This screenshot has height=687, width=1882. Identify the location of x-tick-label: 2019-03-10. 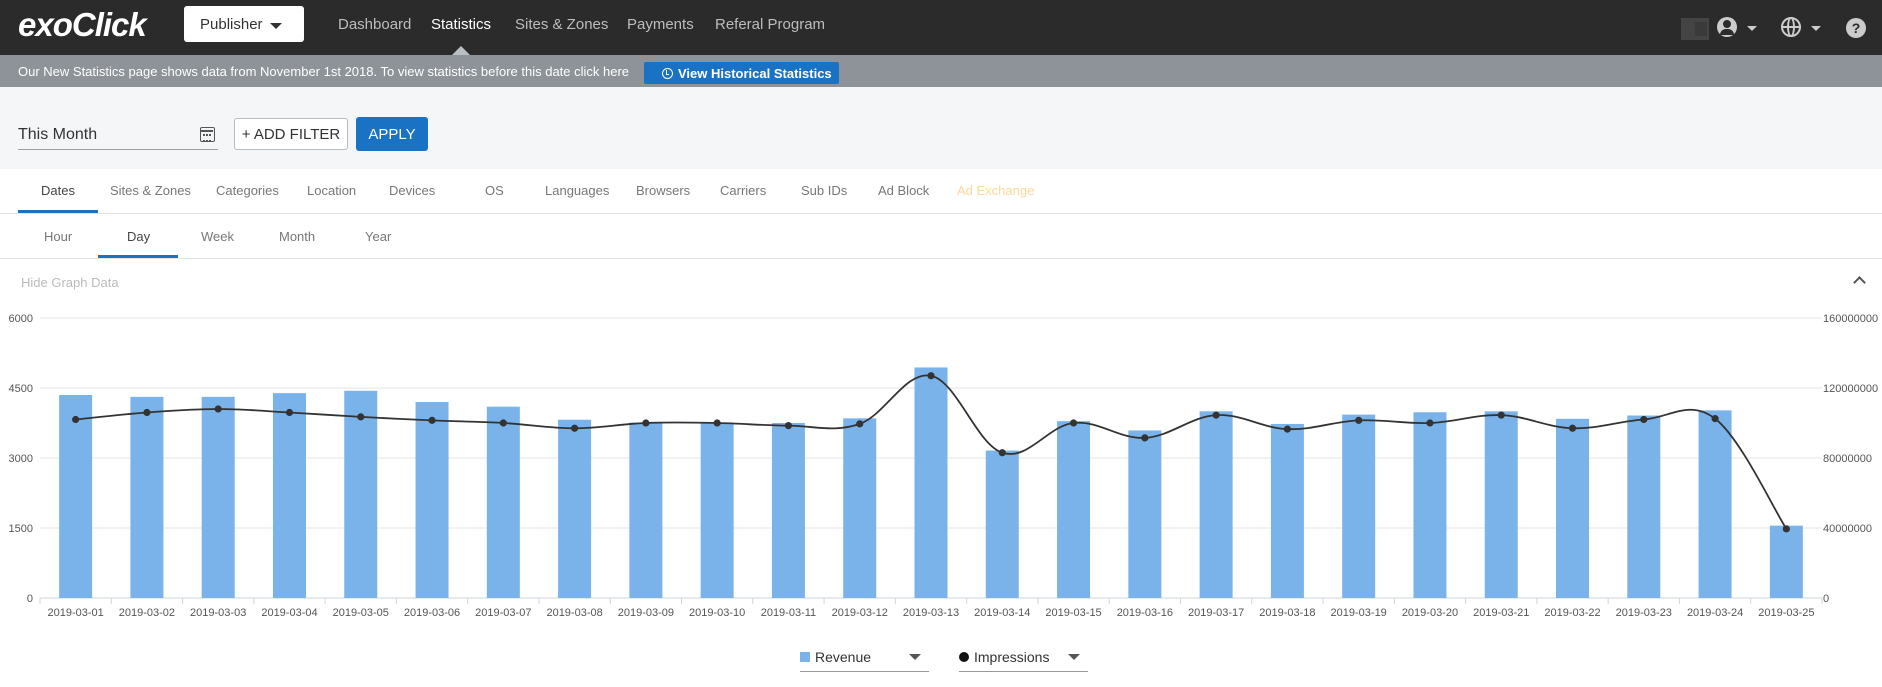
(717, 613).